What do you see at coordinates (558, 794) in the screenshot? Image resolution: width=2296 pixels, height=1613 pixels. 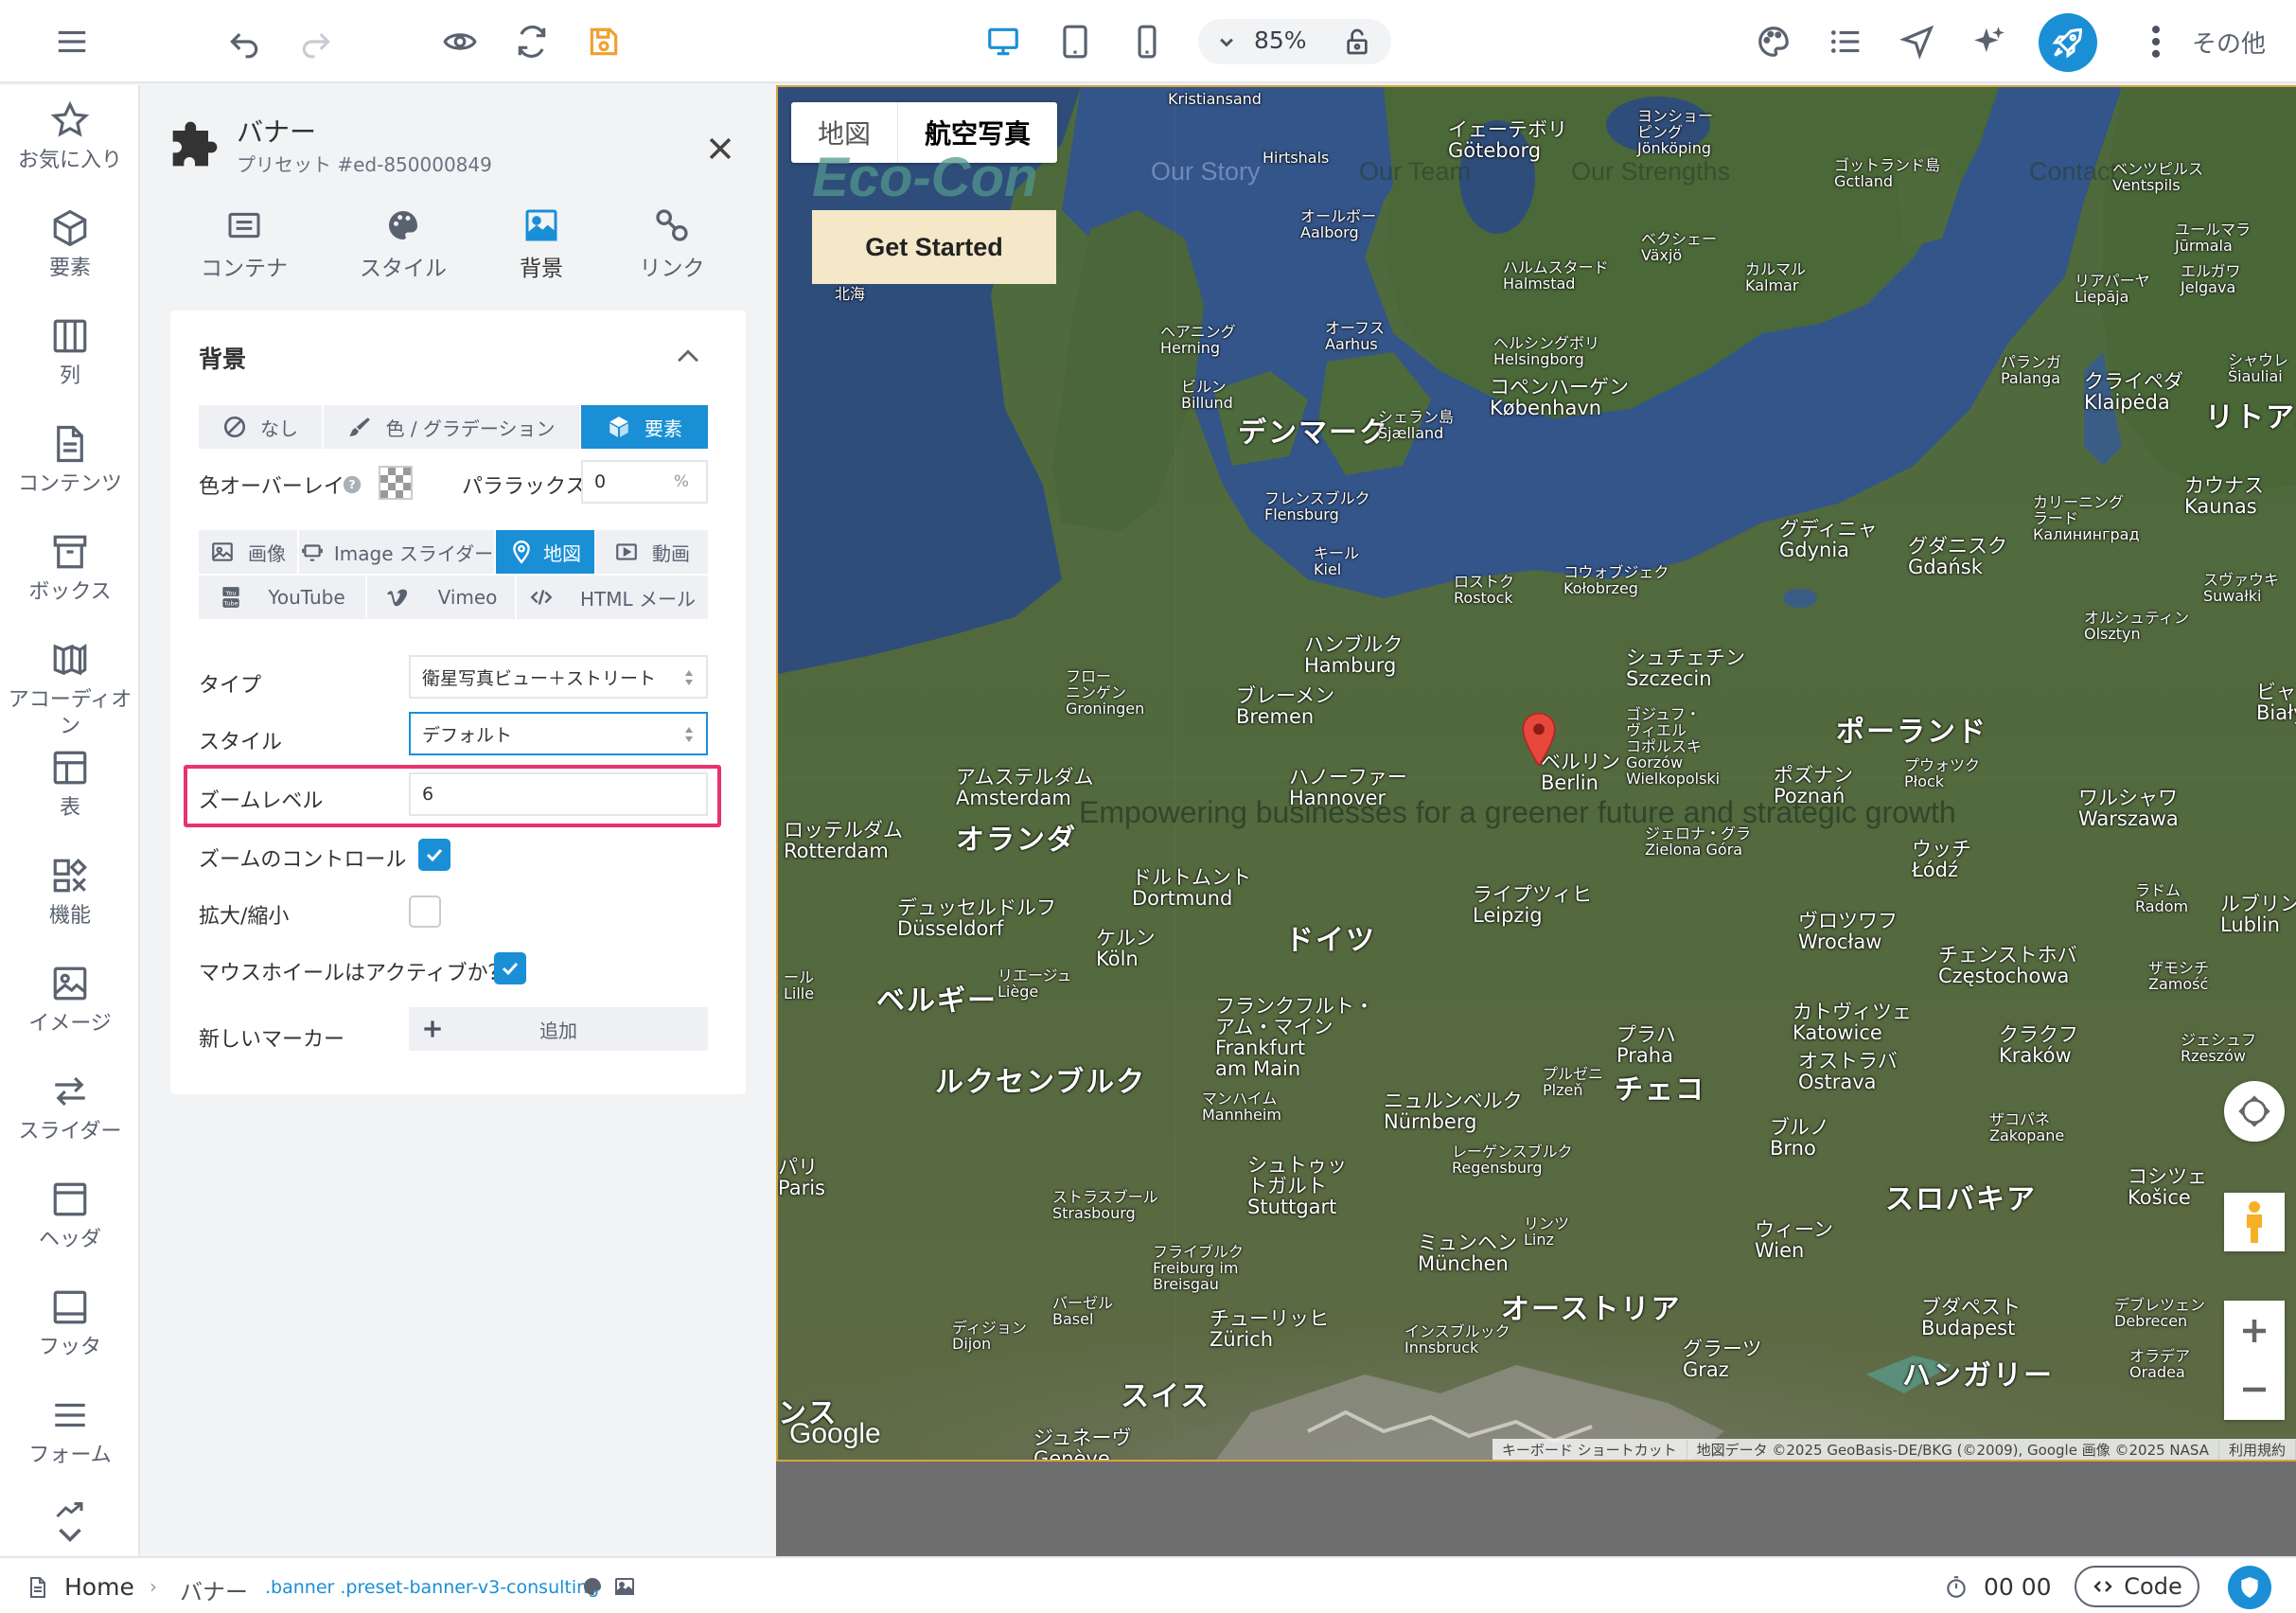 I see `zoom-level-input: 6` at bounding box center [558, 794].